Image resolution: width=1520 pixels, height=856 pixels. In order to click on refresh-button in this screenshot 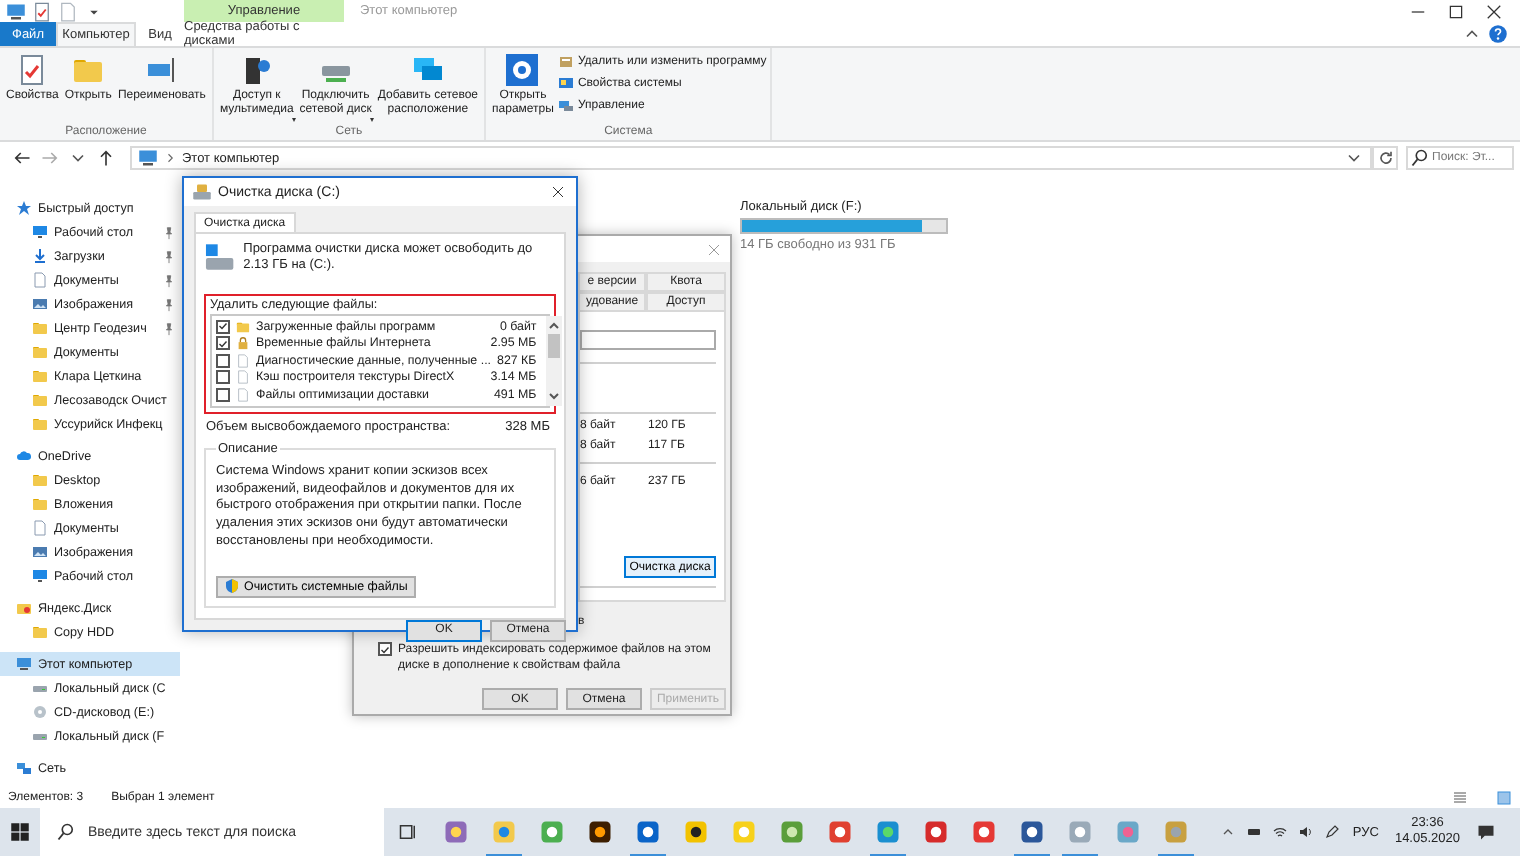, I will do `click(1385, 158)`.